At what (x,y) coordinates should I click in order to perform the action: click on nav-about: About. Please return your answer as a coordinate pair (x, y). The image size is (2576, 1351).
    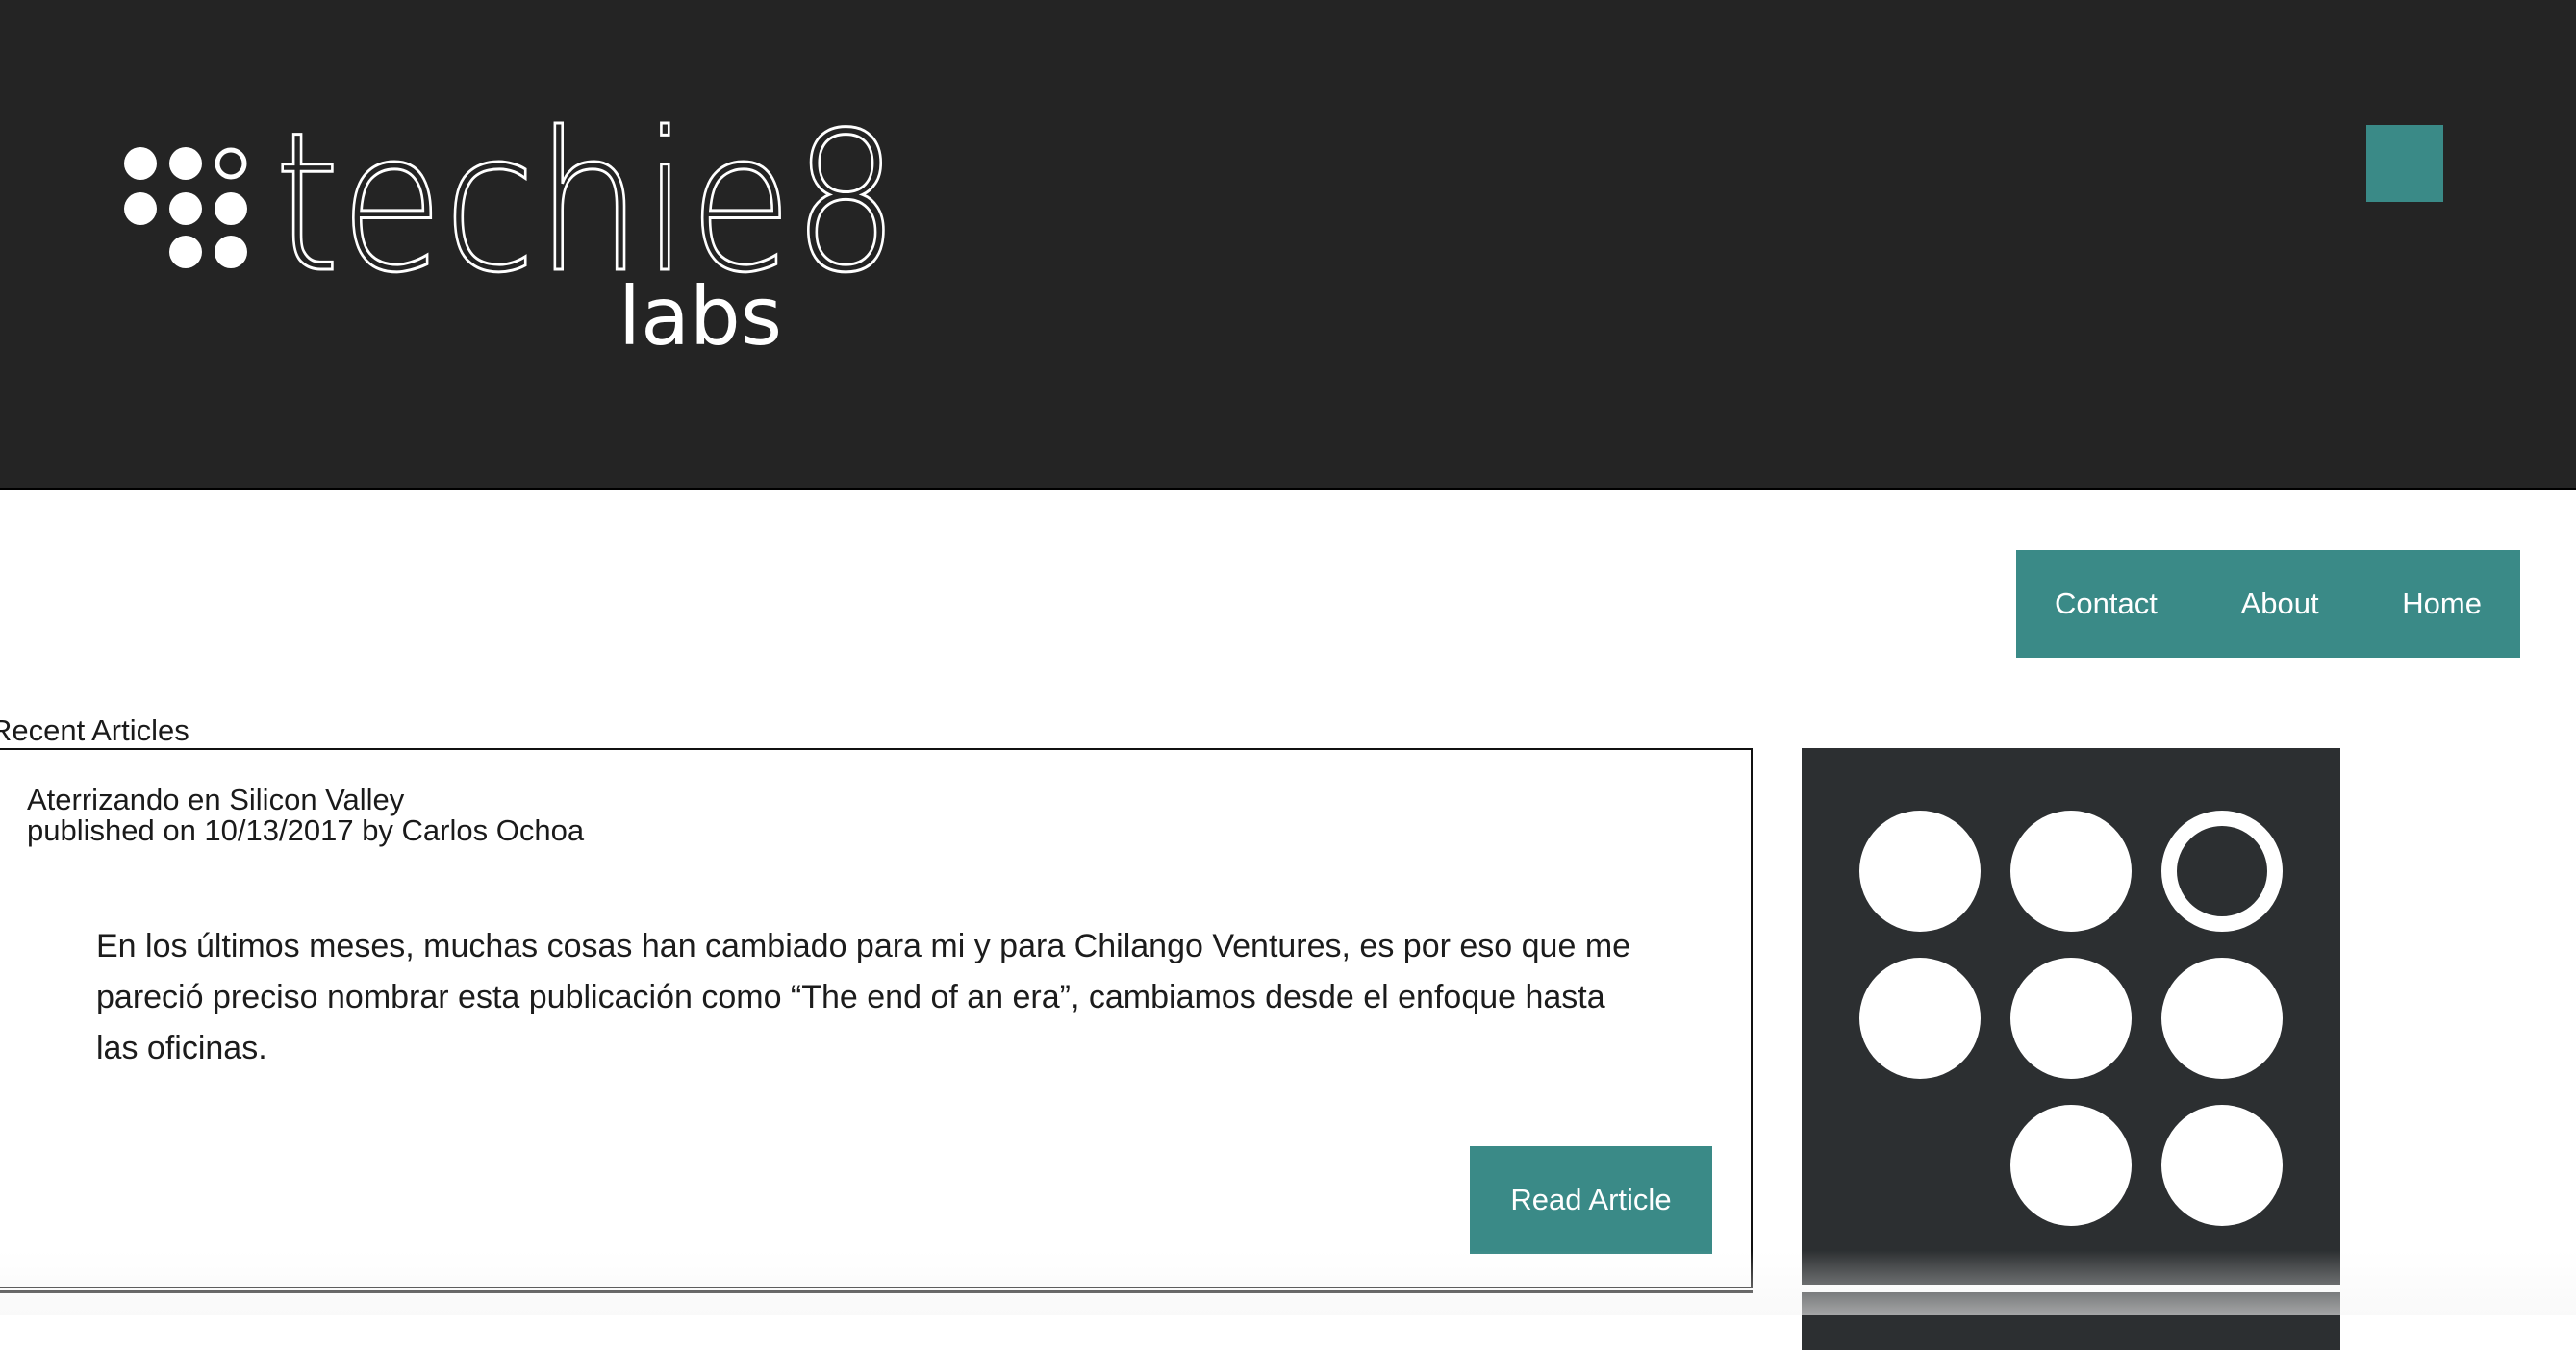
    Looking at the image, I should click on (2280, 604).